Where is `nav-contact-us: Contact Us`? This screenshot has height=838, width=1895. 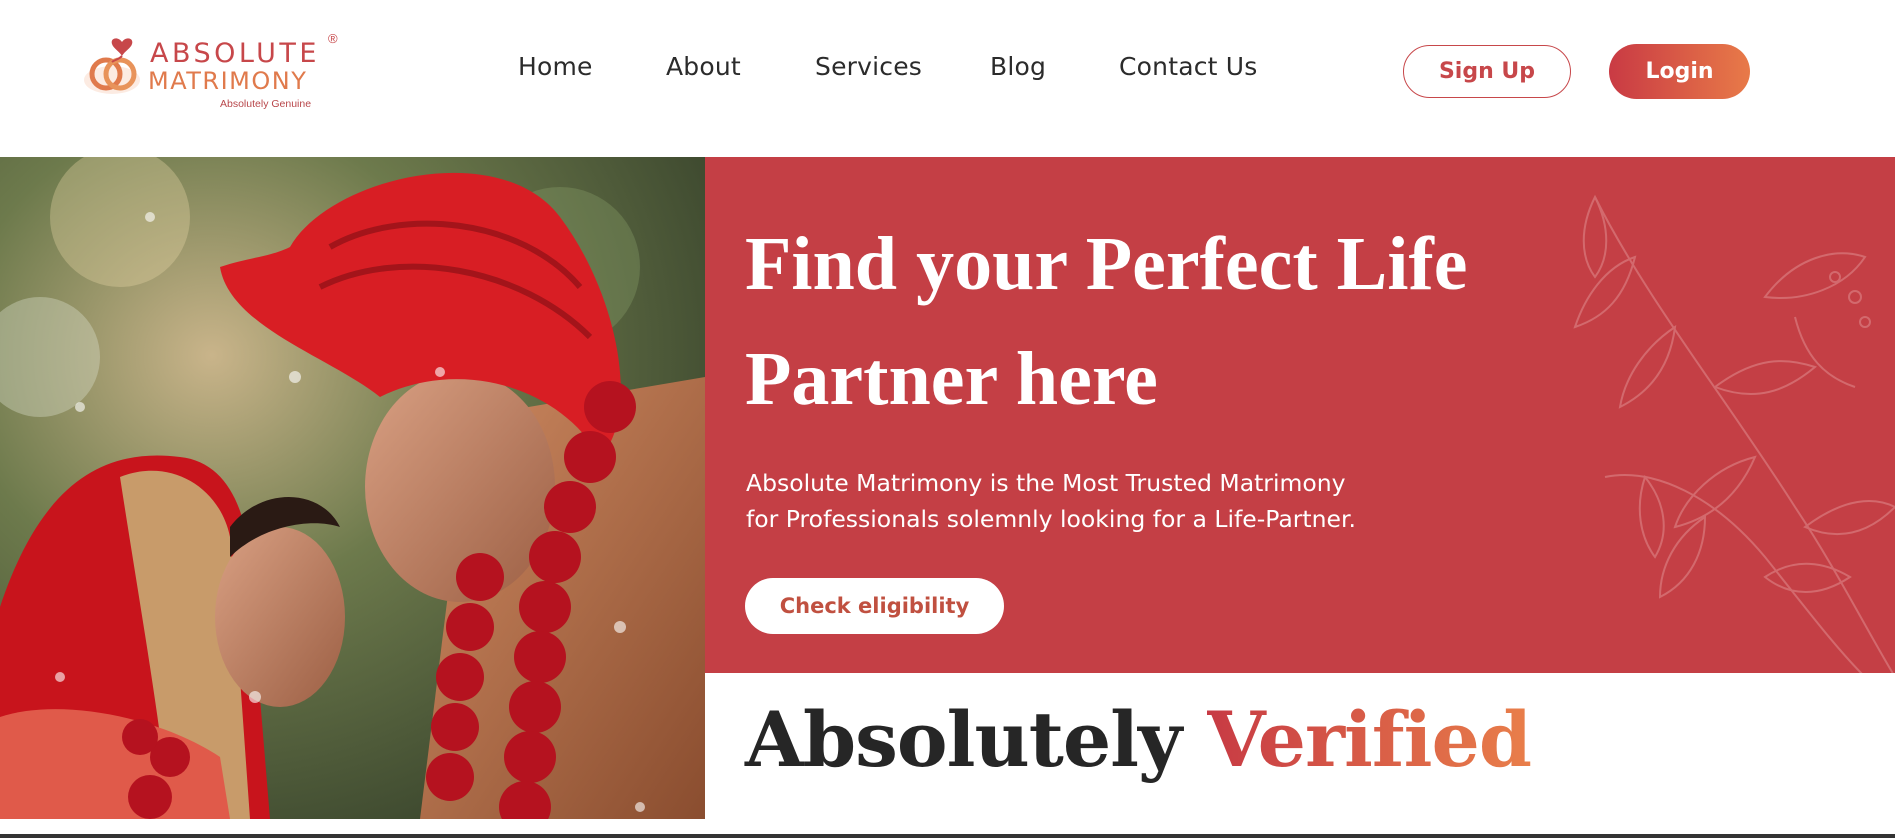 nav-contact-us: Contact Us is located at coordinates (1188, 66).